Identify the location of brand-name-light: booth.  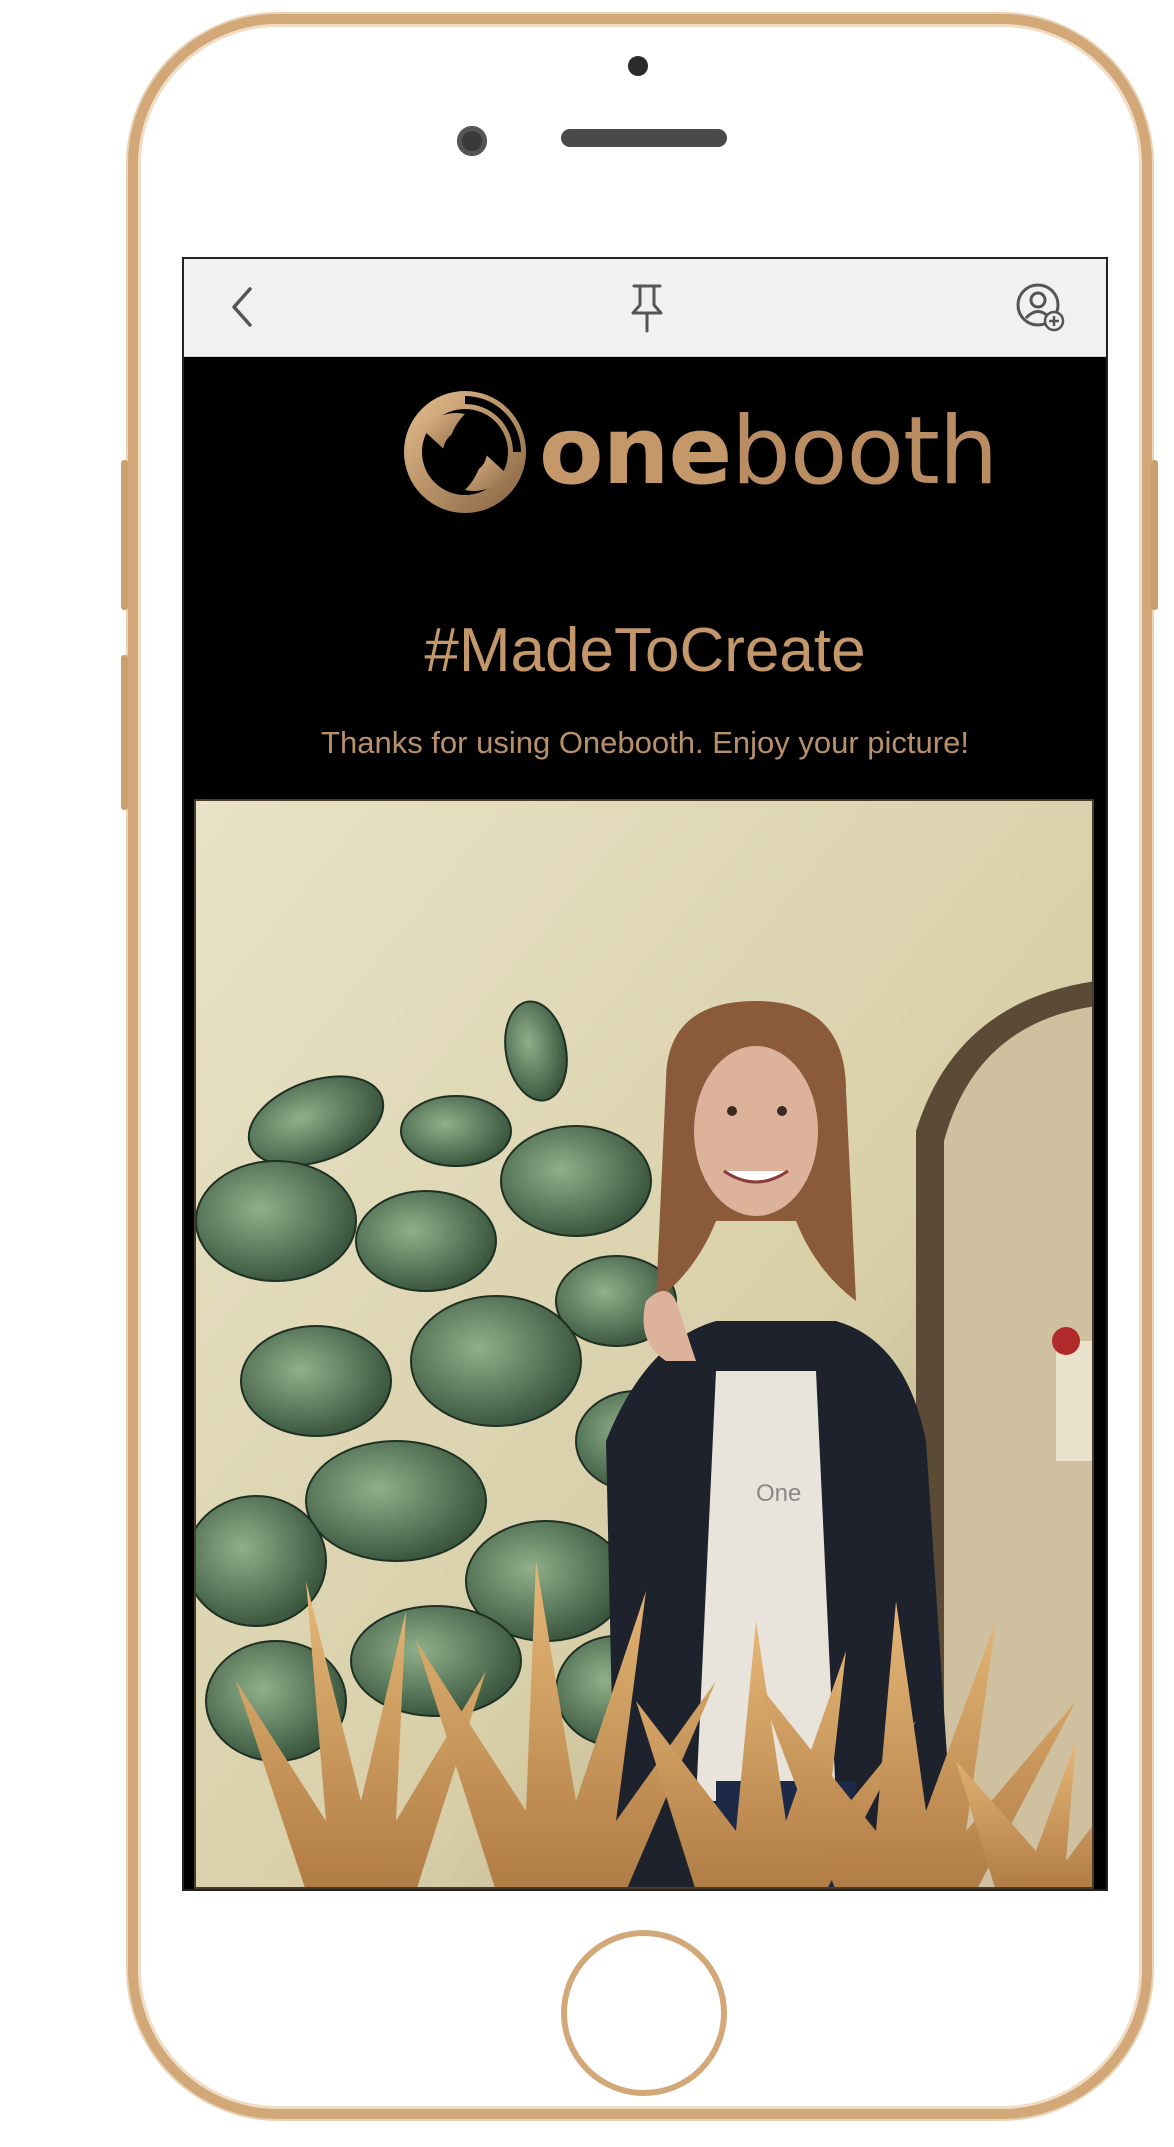
(864, 451).